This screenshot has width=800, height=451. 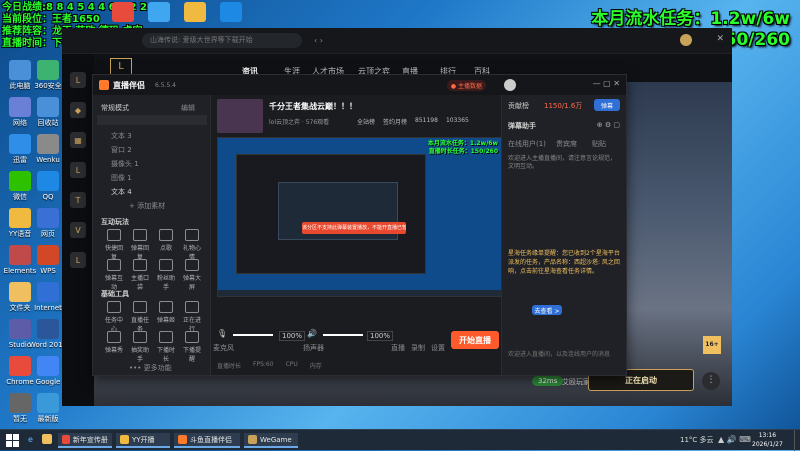 I want to click on interact-tool: 粉丝助手, so click(x=166, y=275).